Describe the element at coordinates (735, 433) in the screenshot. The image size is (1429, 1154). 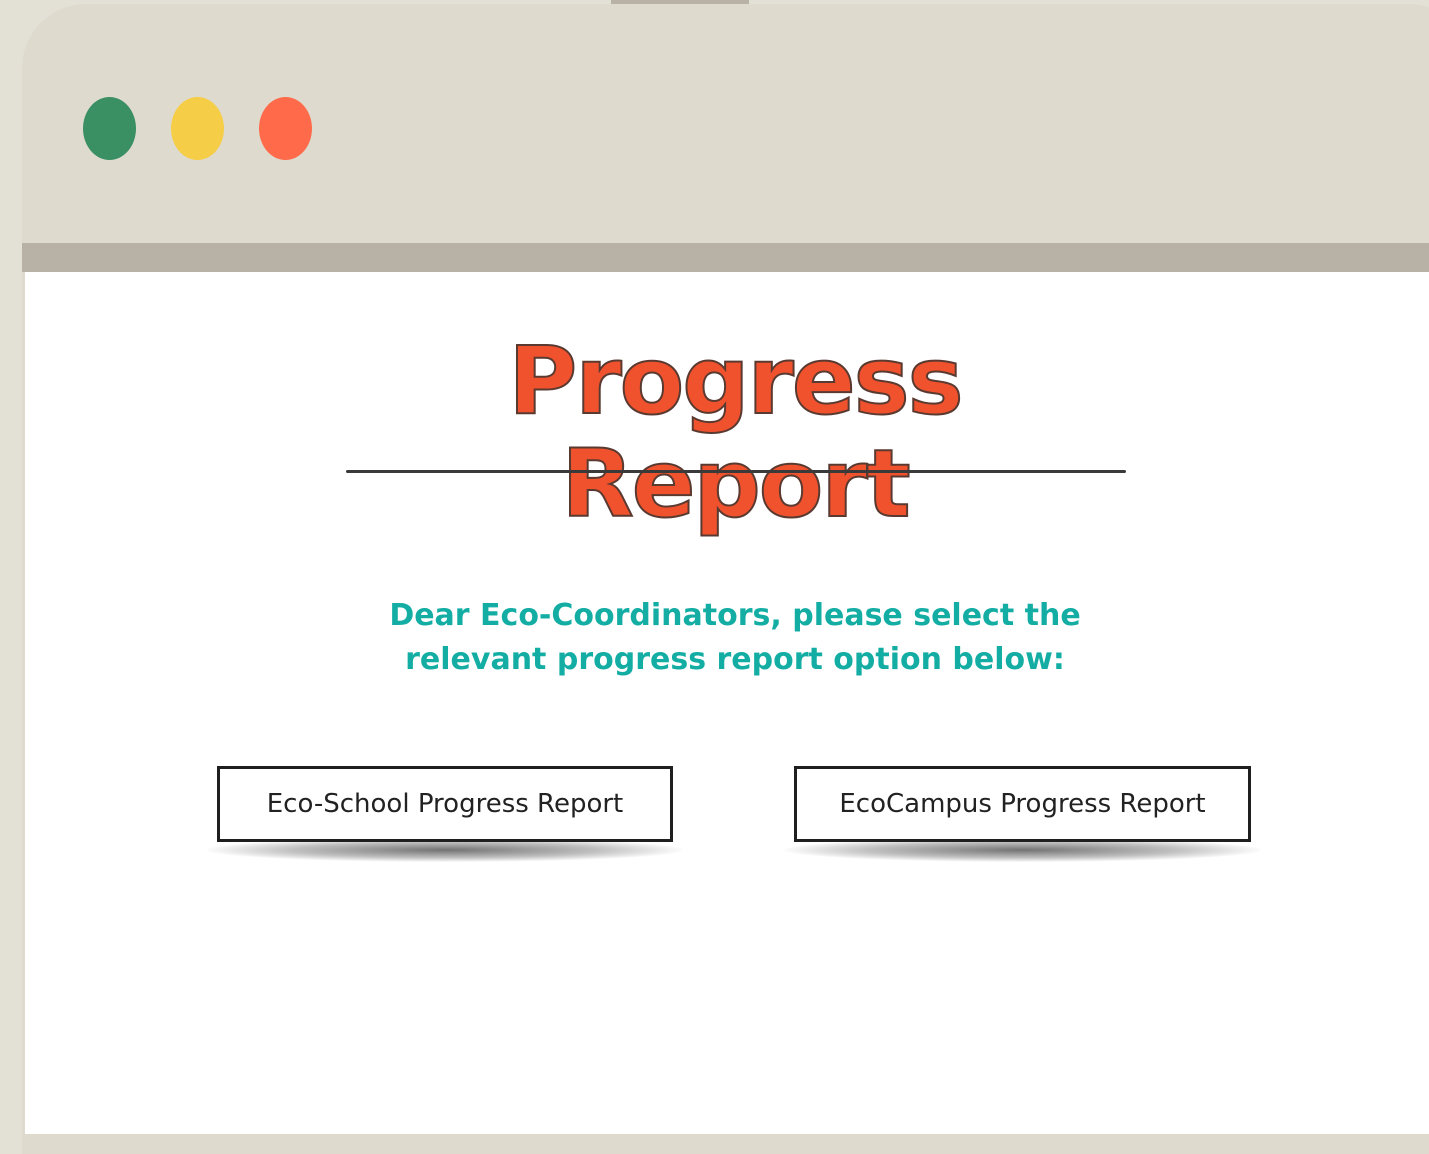
I see `page-title: Progress Report` at that location.